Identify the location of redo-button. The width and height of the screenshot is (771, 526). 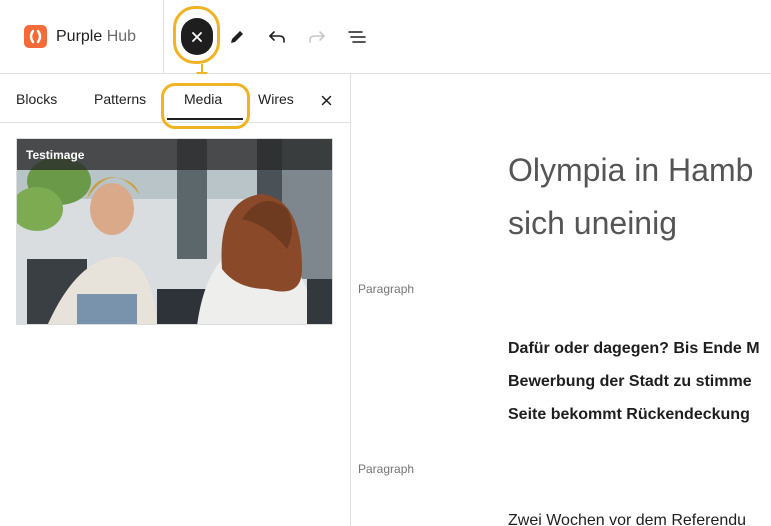
(317, 37).